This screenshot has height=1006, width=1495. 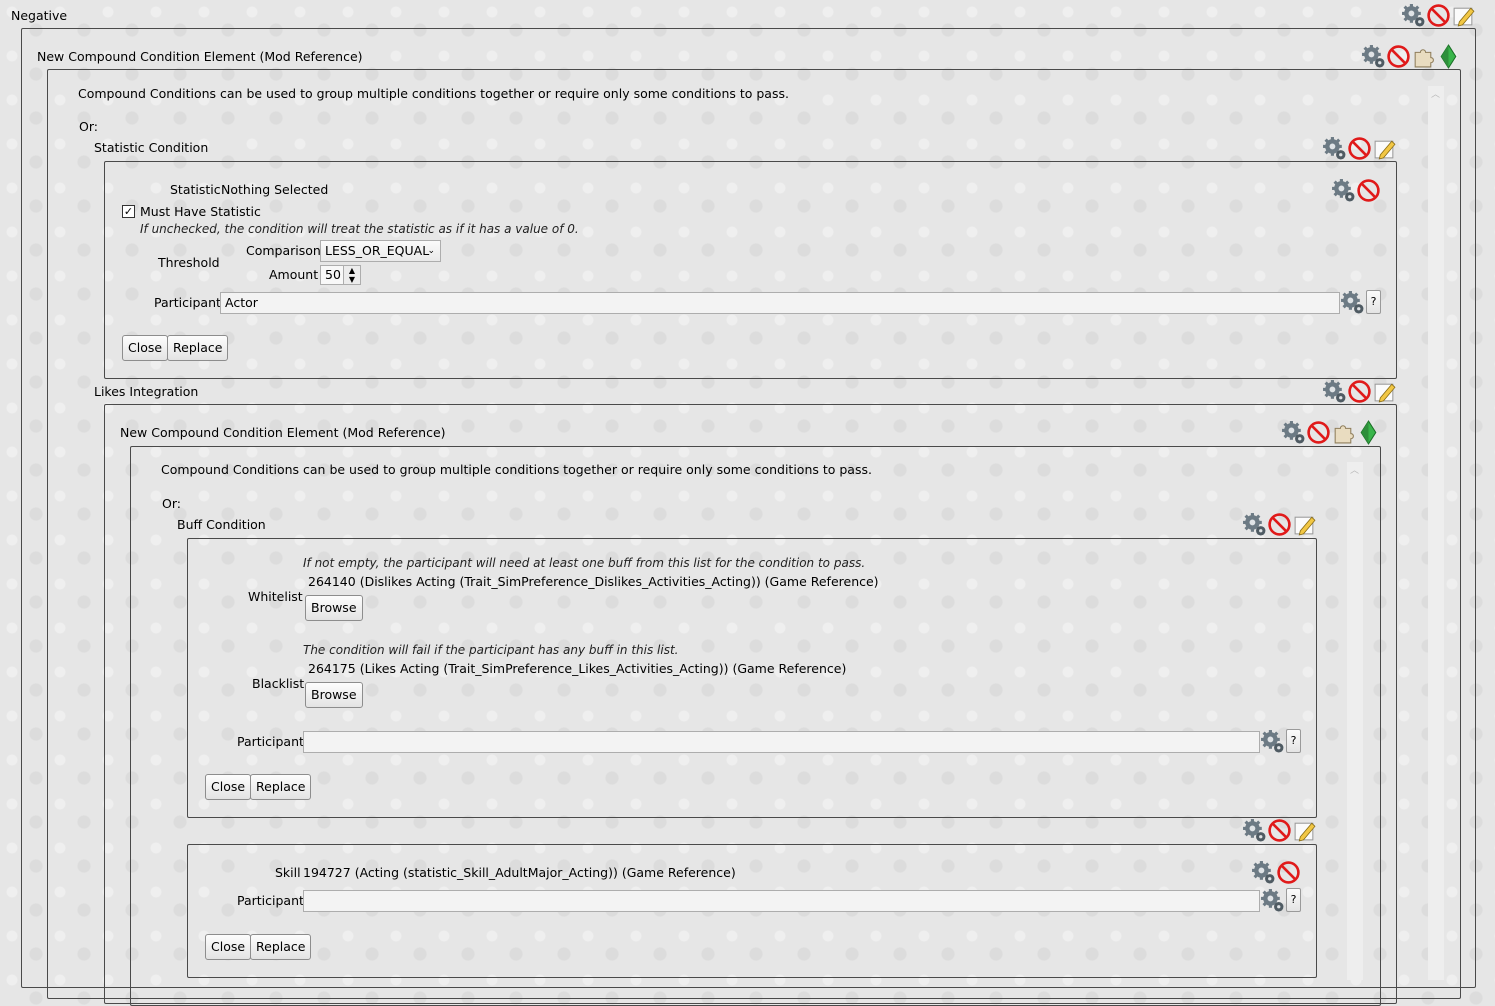 I want to click on skill-field-actions, so click(x=1276, y=872).